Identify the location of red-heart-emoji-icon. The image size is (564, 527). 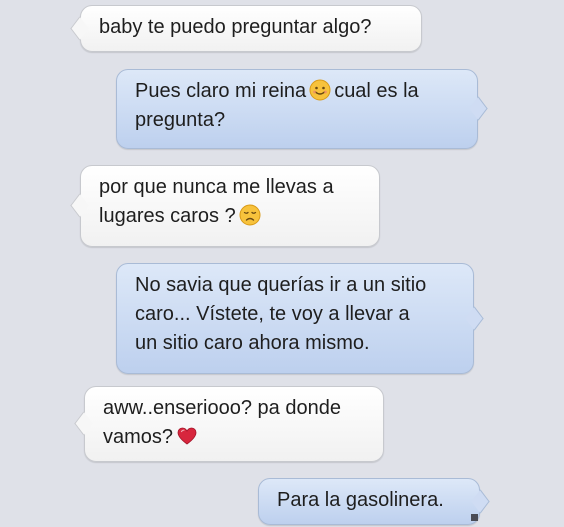
(187, 436).